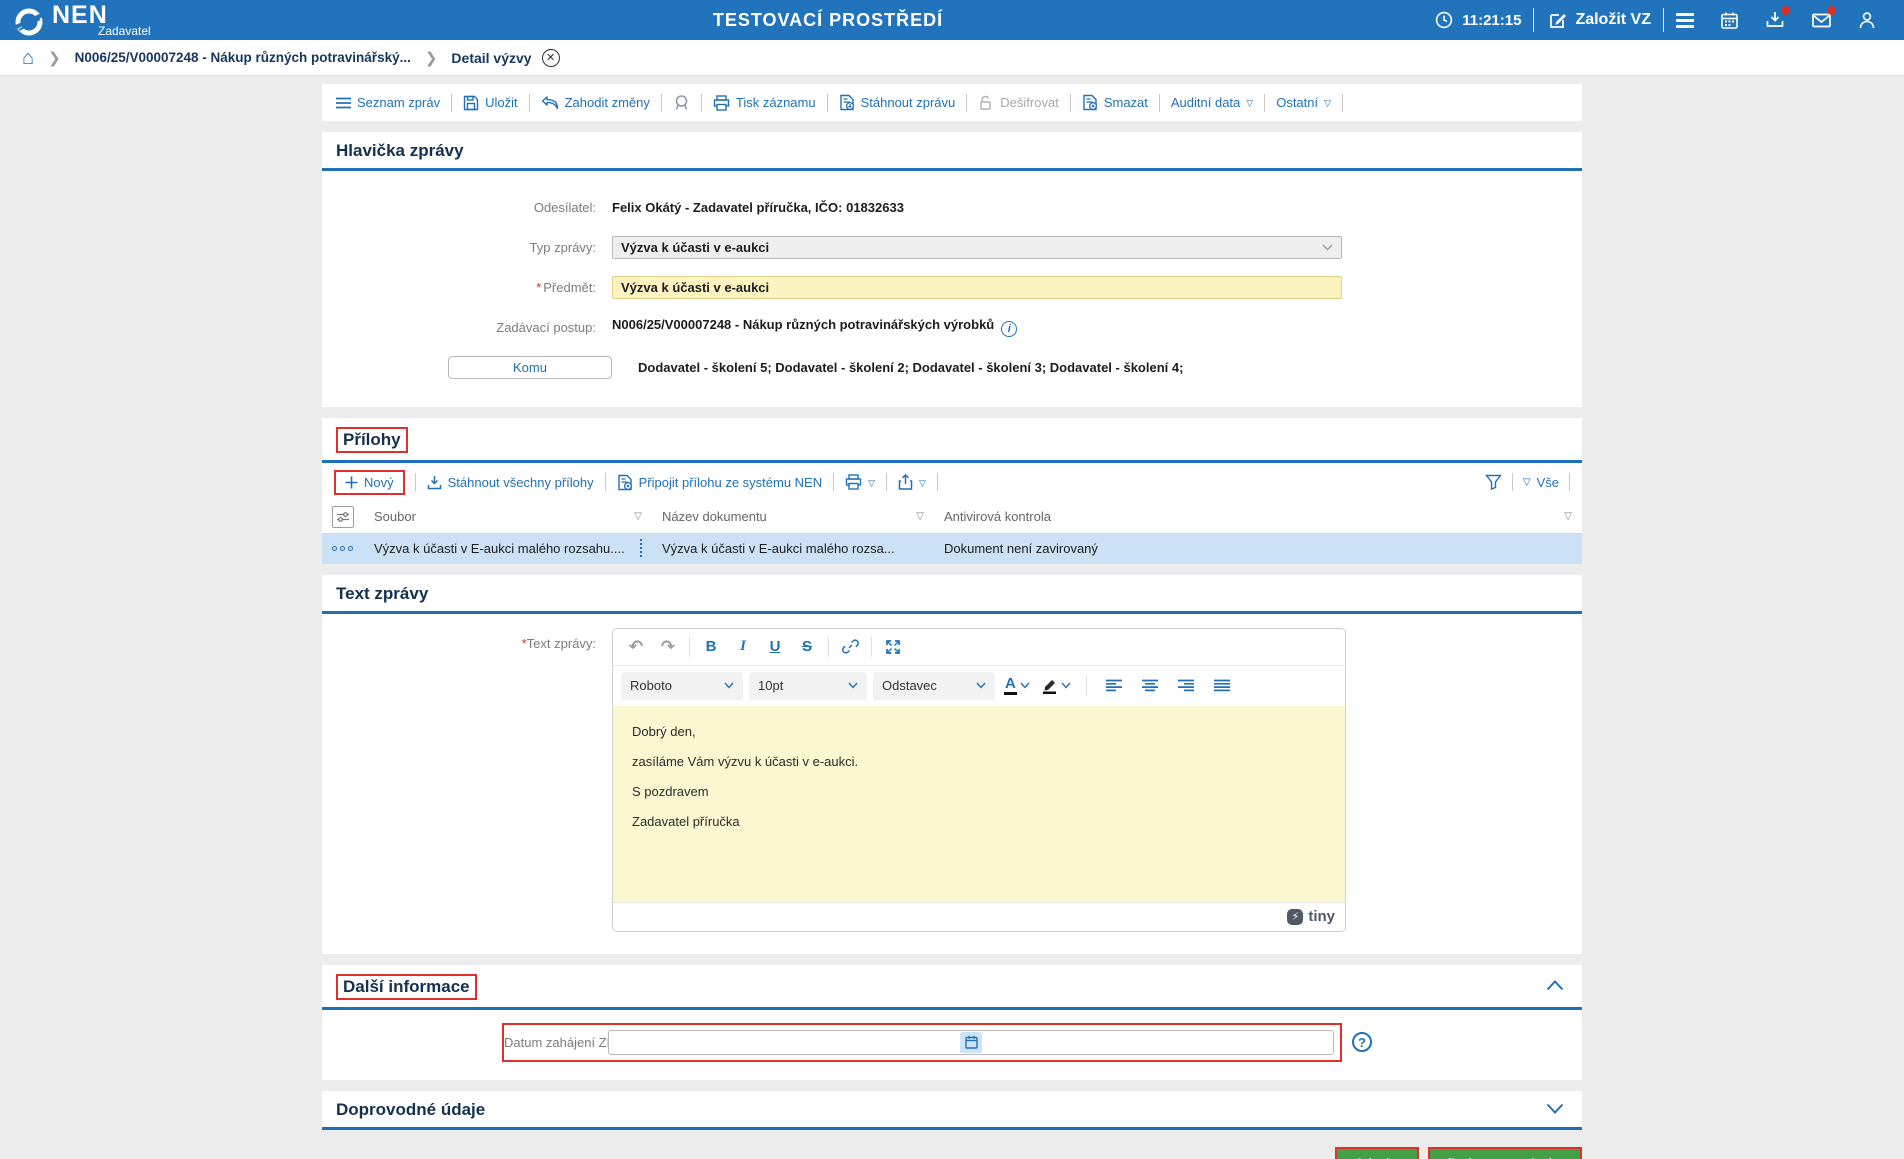 The image size is (1904, 1159). I want to click on user-profile-button, so click(1867, 20).